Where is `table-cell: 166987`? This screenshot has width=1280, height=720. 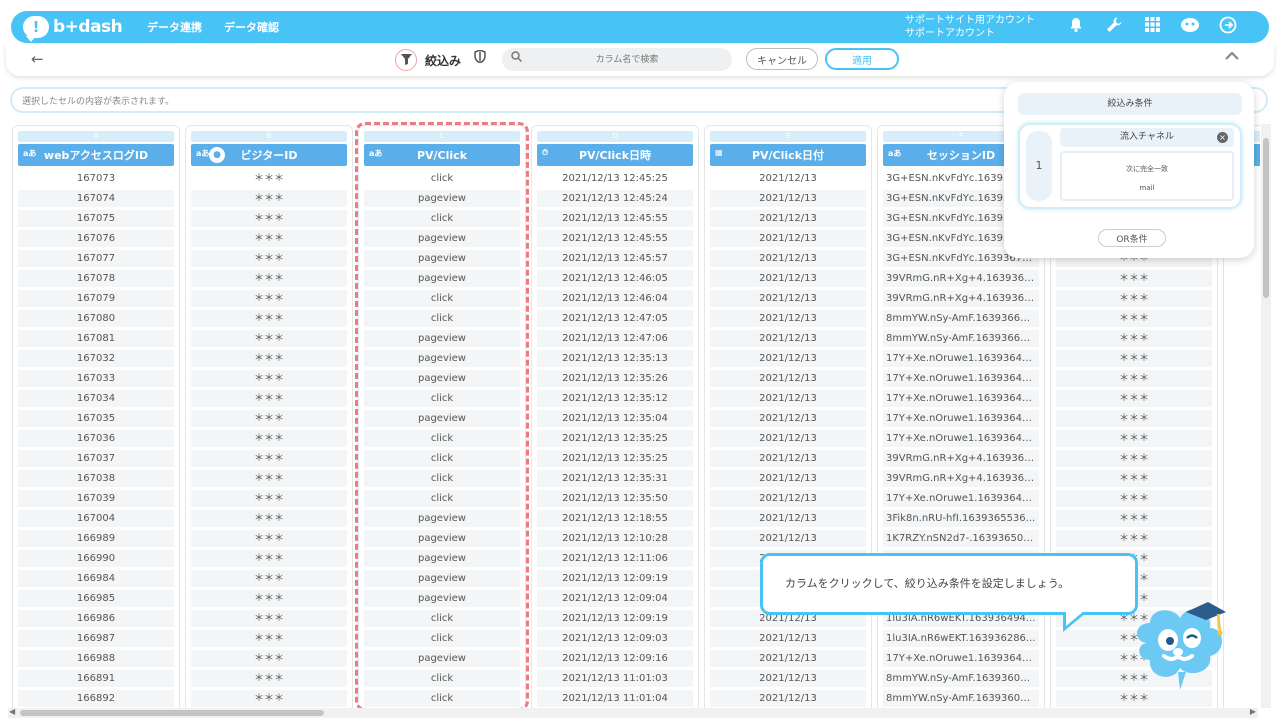
table-cell: 166987 is located at coordinates (96, 638).